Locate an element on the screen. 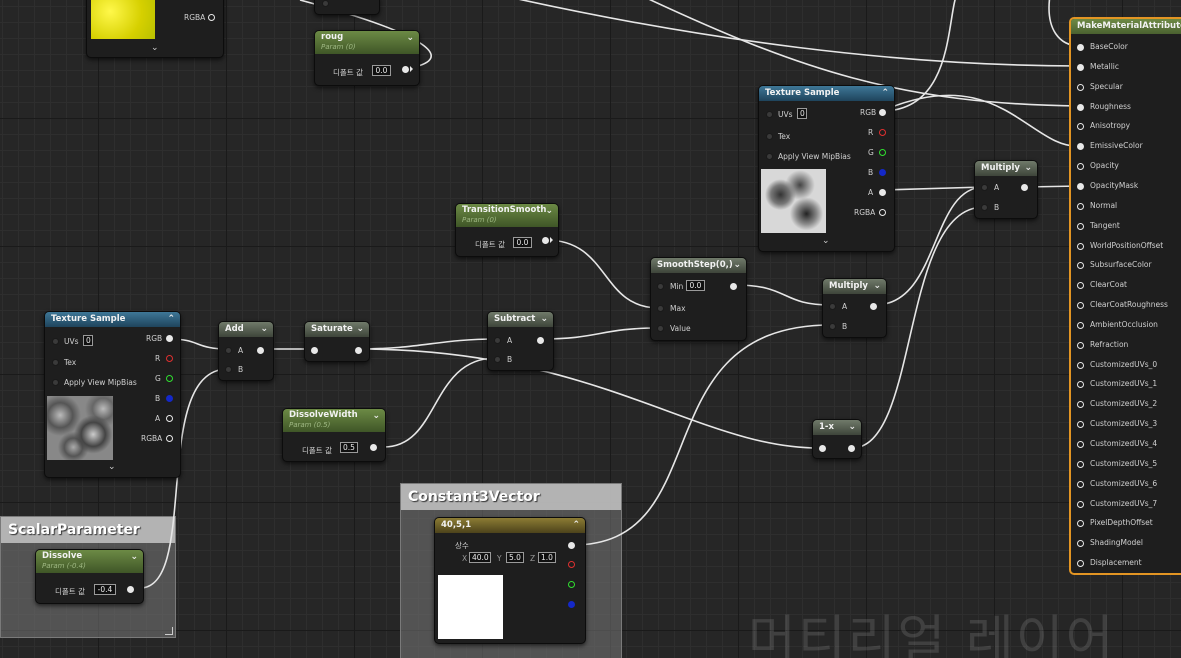 This screenshot has height=658, width=1181. node-header: MakeMaterialAttributes is located at coordinates (1126, 26).